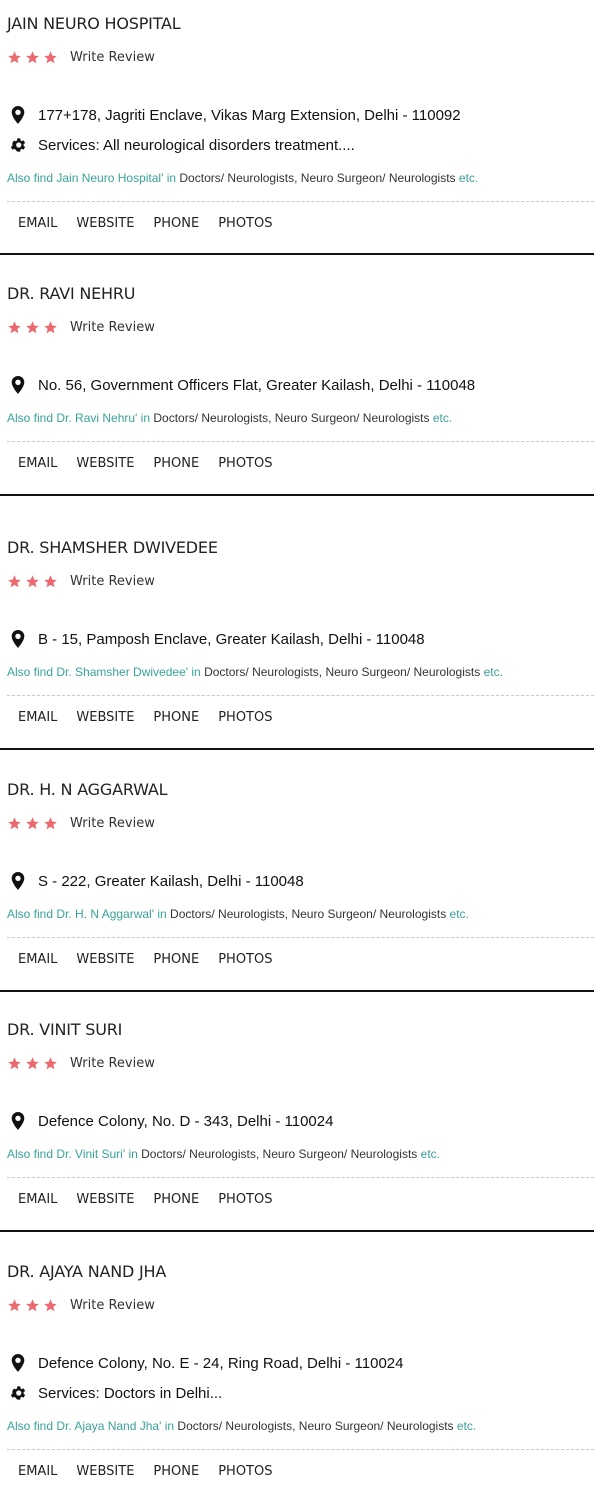  I want to click on also-find-name: Dr. Ravi Nehru', so click(97, 418).